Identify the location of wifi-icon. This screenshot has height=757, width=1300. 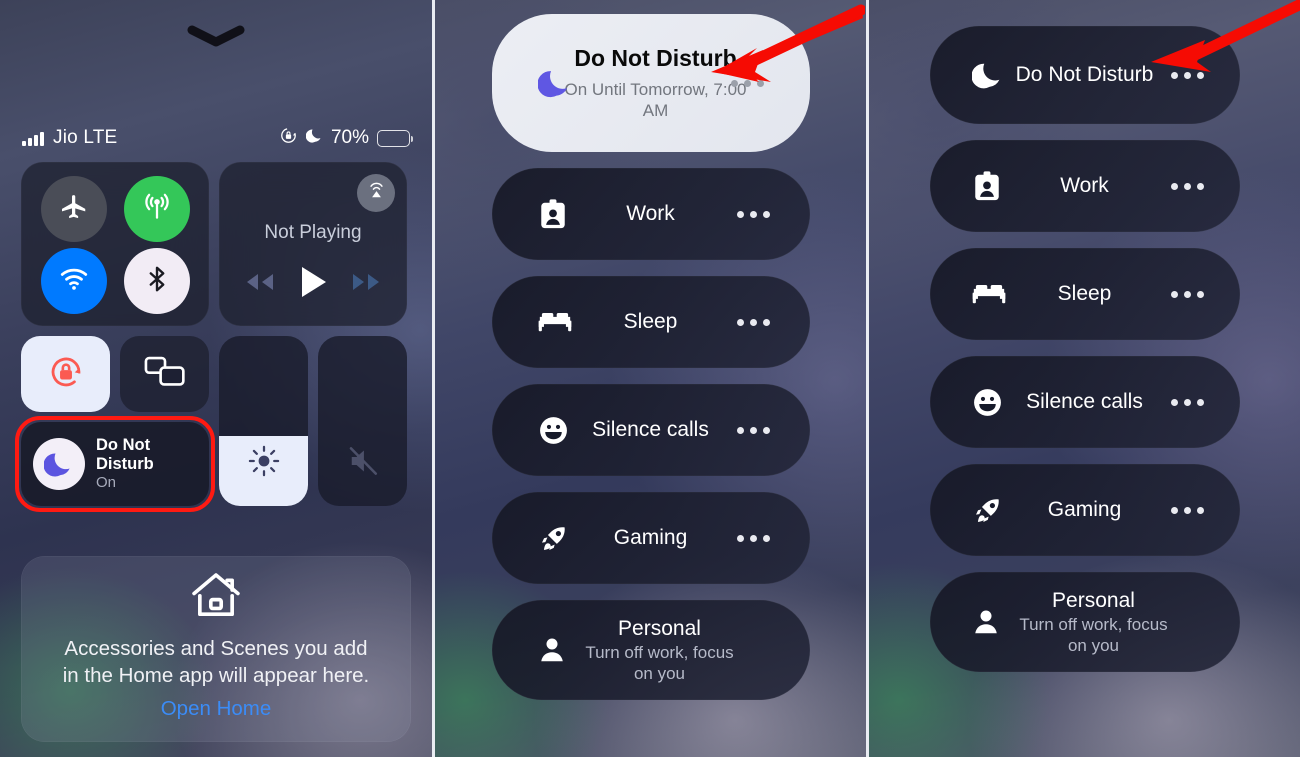
(74, 281).